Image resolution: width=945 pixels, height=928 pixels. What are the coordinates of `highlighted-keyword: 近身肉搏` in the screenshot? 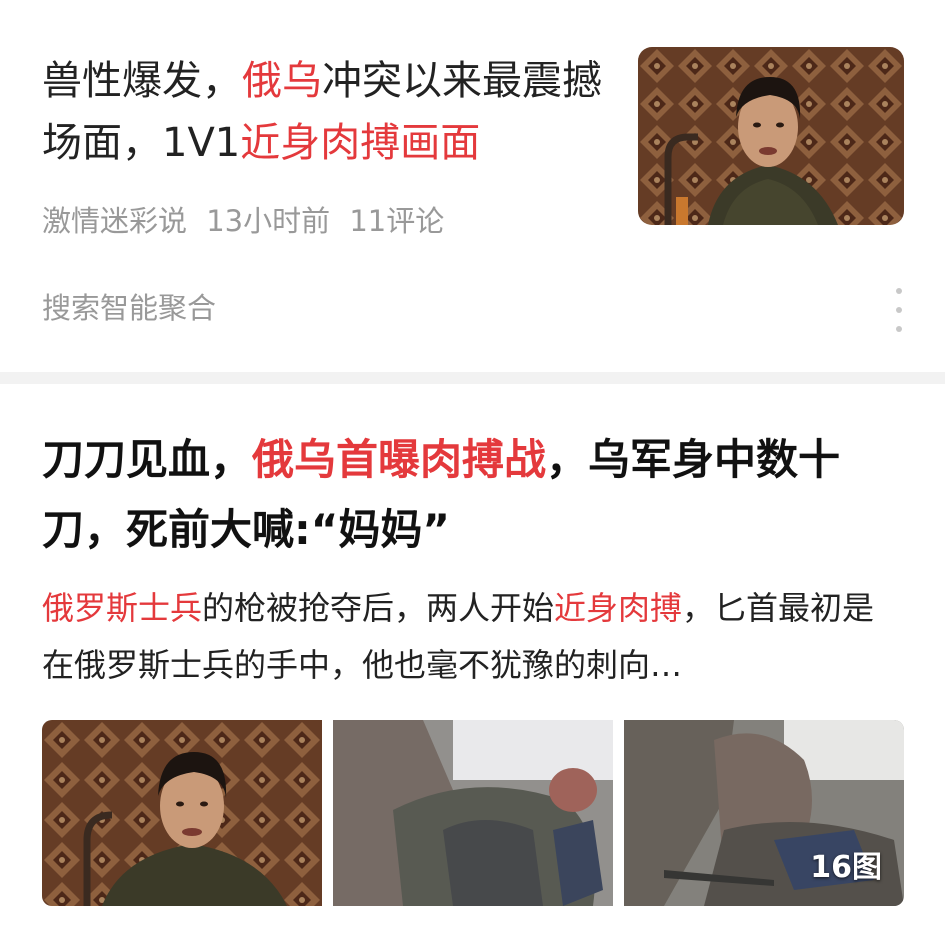 It's located at (618, 608).